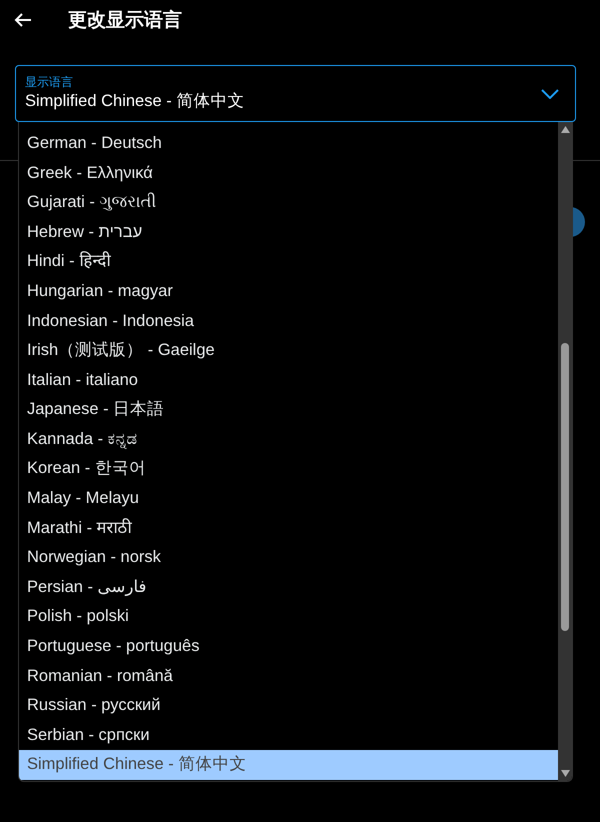 The height and width of the screenshot is (822, 600). I want to click on language-option: Gujarati - ગુજરાતી, so click(288, 203).